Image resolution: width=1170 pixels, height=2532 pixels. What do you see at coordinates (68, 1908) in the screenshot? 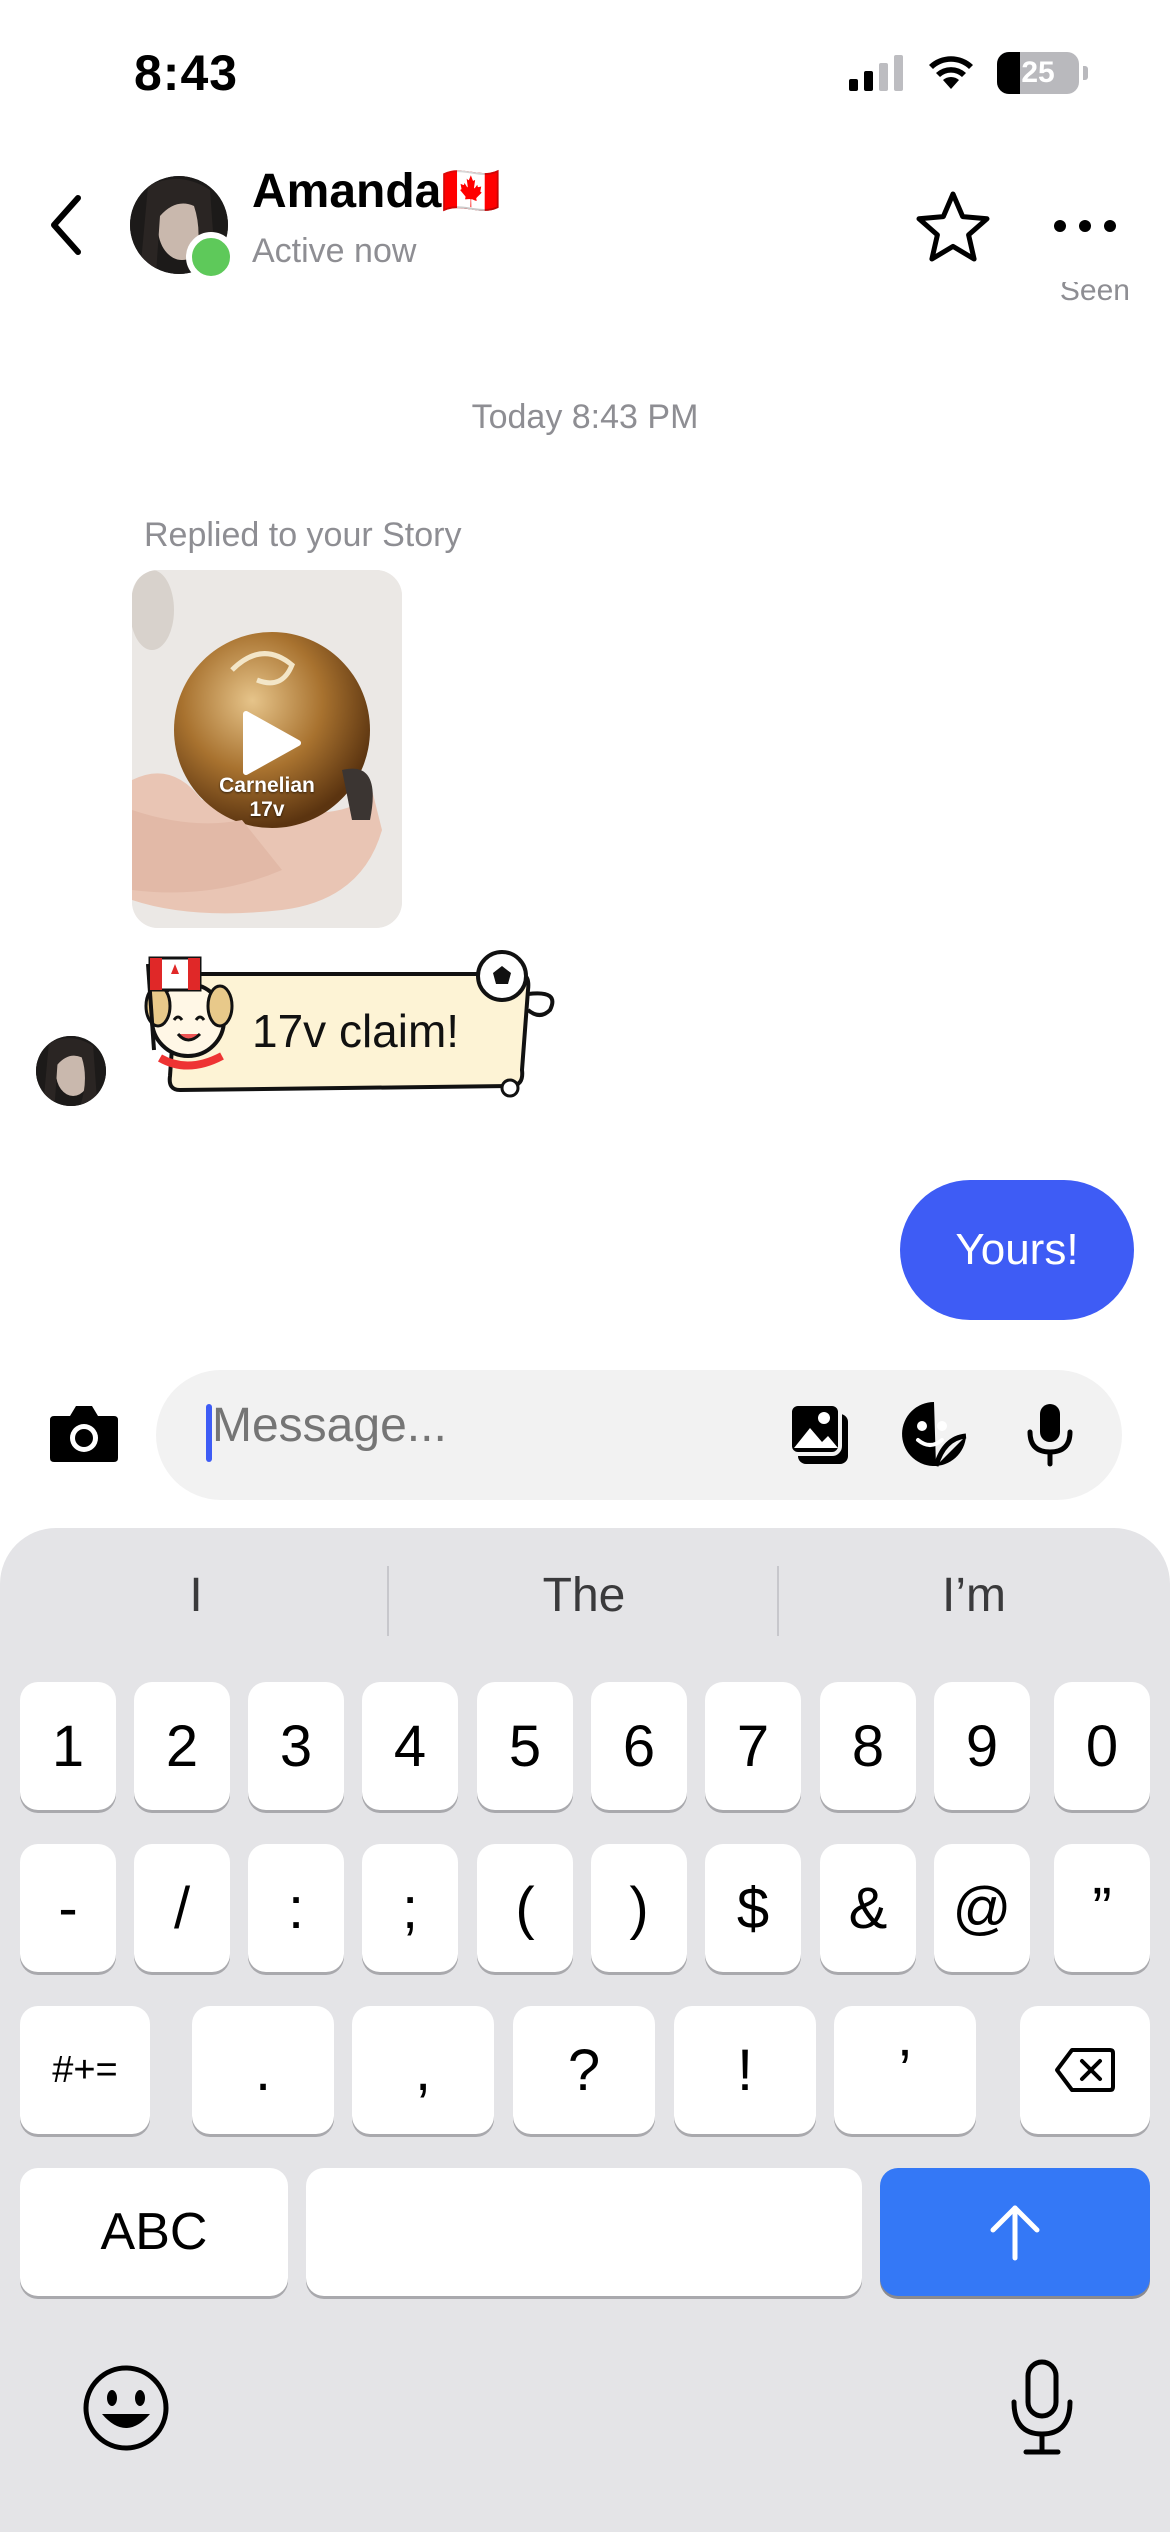
I see `key-hyphen: -` at bounding box center [68, 1908].